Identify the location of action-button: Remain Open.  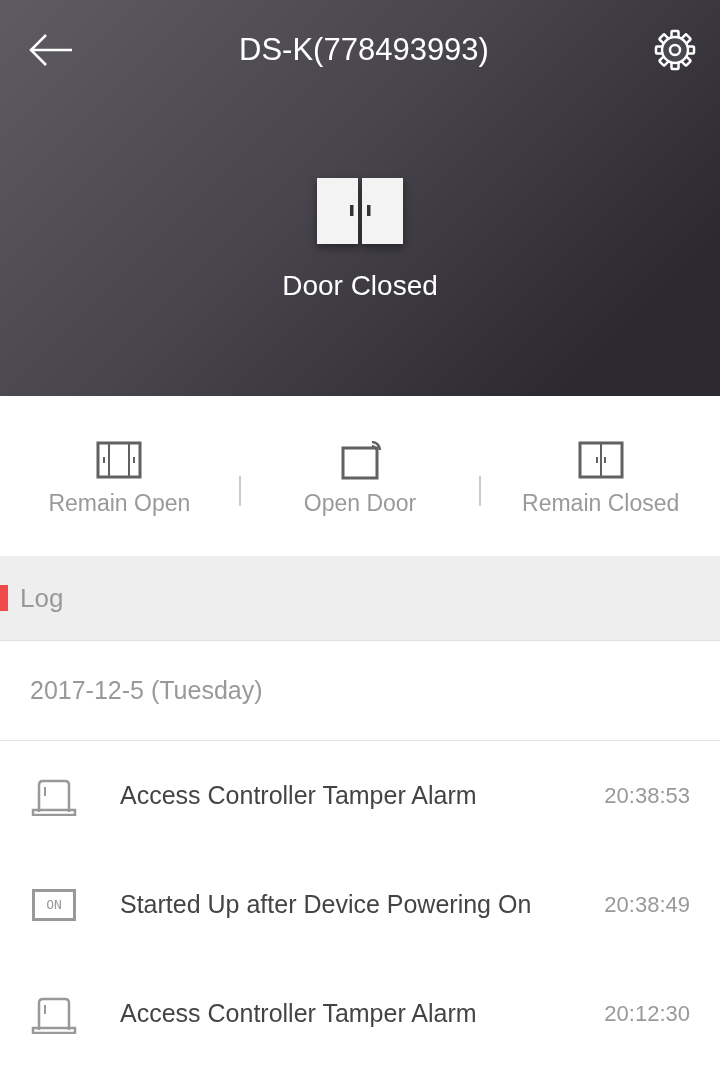
(119, 478).